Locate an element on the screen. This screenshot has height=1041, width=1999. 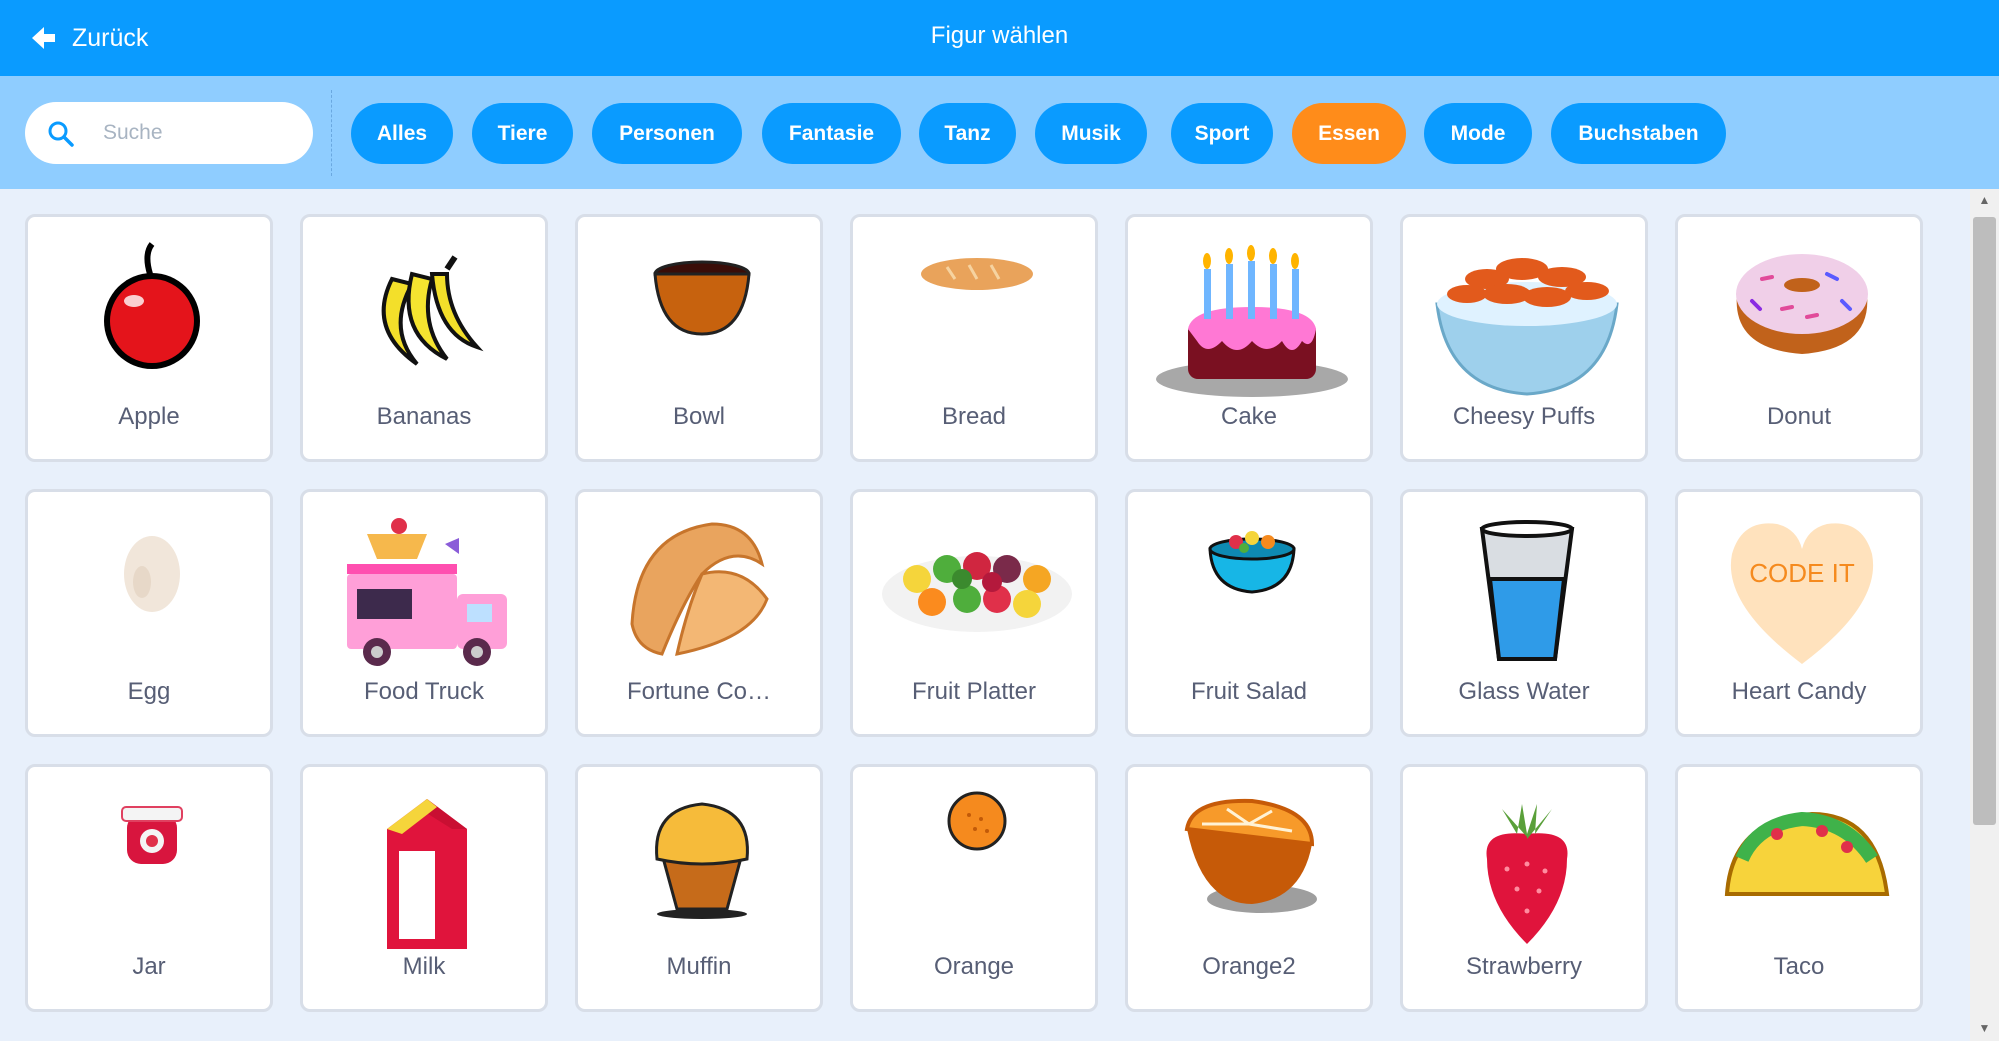
cheesy-puffs-icon is located at coordinates (1527, 327).